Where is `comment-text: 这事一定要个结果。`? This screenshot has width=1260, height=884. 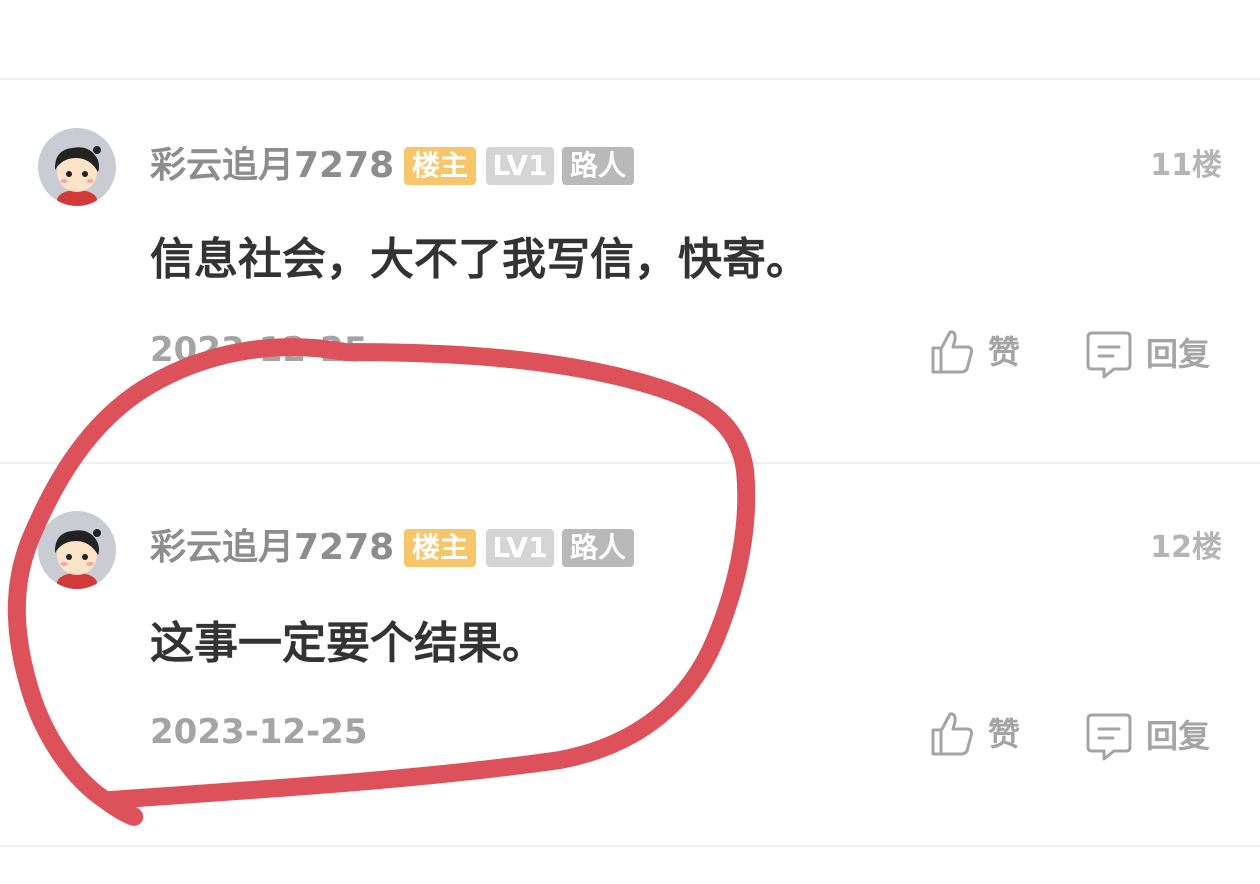 comment-text: 这事一定要个结果。 is located at coordinates (348, 643).